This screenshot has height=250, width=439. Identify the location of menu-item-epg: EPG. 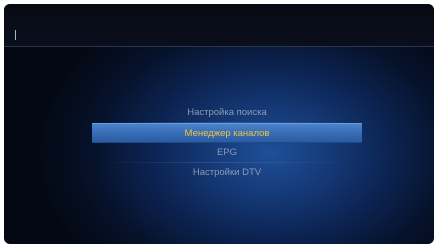
(227, 153).